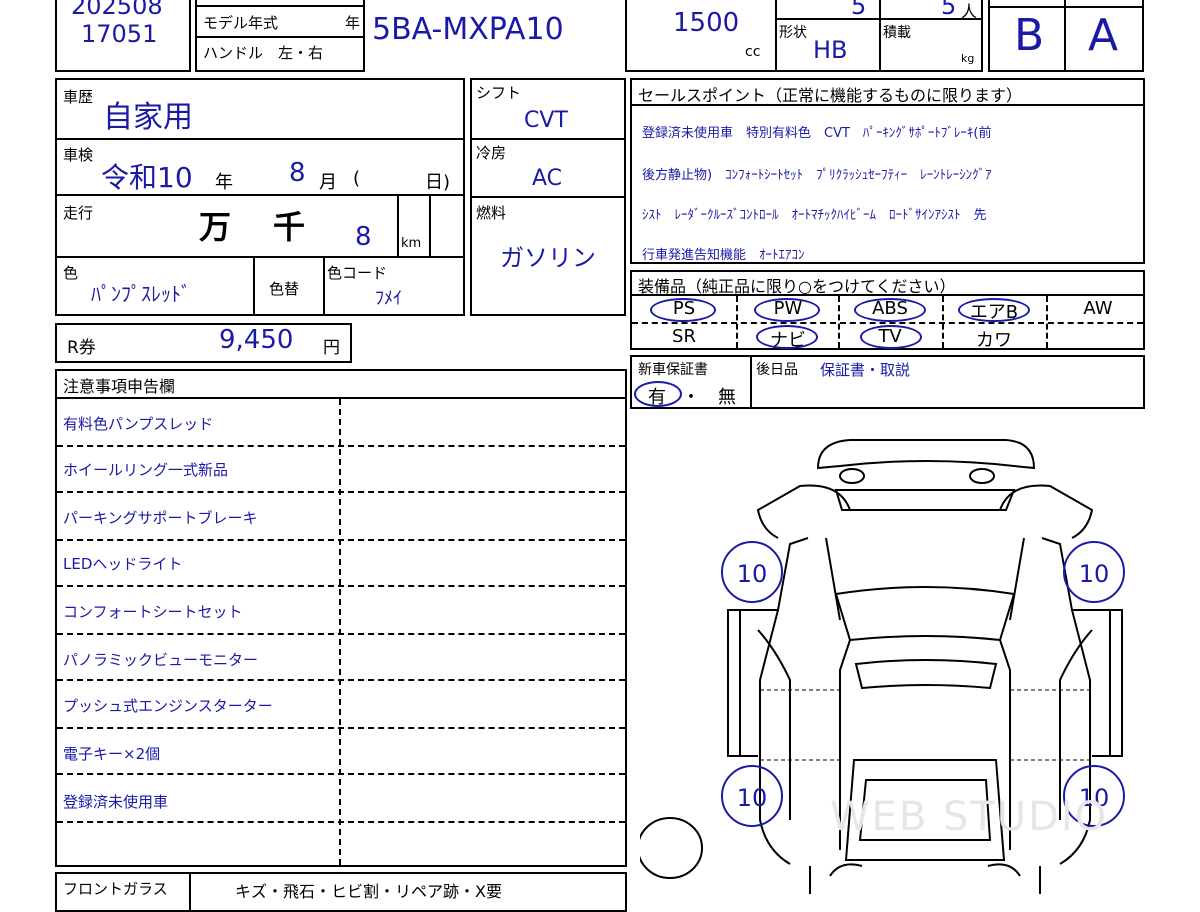 Image resolution: width=1200 pixels, height=912 pixels. I want to click on tire-front-right: 10, so click(1094, 574).